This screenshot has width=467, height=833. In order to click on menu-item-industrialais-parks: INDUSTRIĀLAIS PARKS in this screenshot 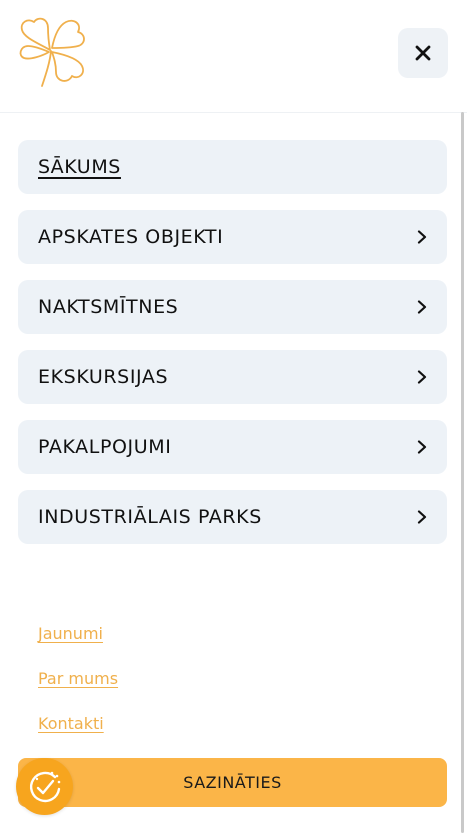, I will do `click(232, 517)`.